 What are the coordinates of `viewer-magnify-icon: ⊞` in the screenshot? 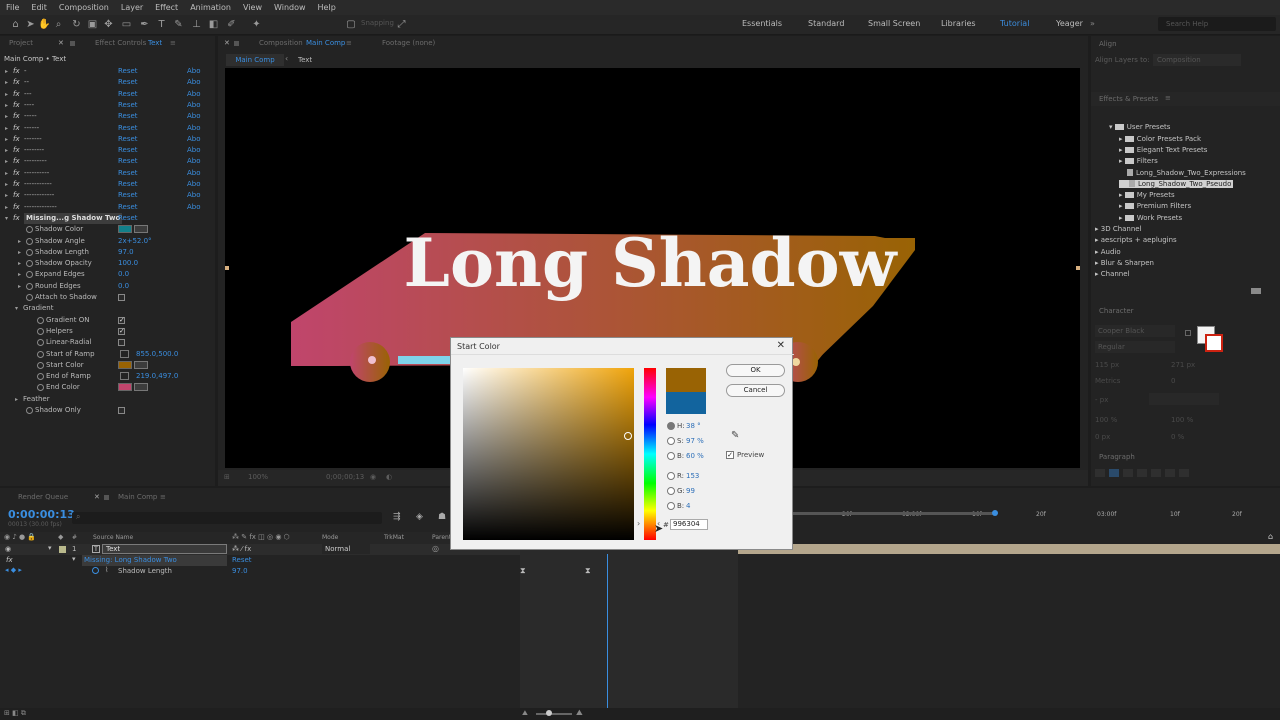 It's located at (227, 477).